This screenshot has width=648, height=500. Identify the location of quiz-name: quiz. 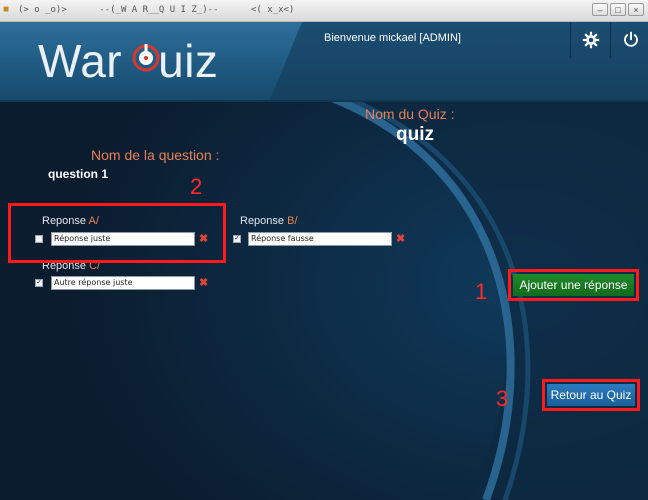
(415, 134).